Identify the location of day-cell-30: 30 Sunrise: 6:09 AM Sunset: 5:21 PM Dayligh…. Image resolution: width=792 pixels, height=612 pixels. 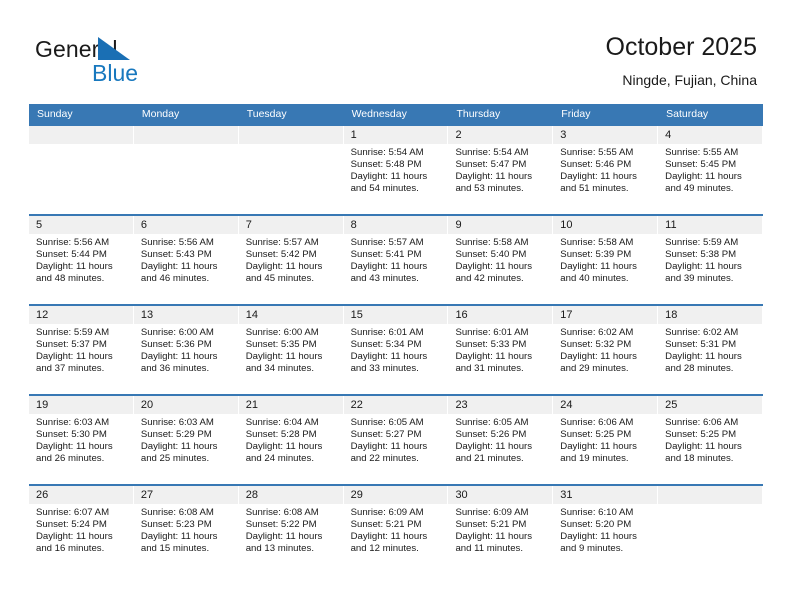
(501, 530).